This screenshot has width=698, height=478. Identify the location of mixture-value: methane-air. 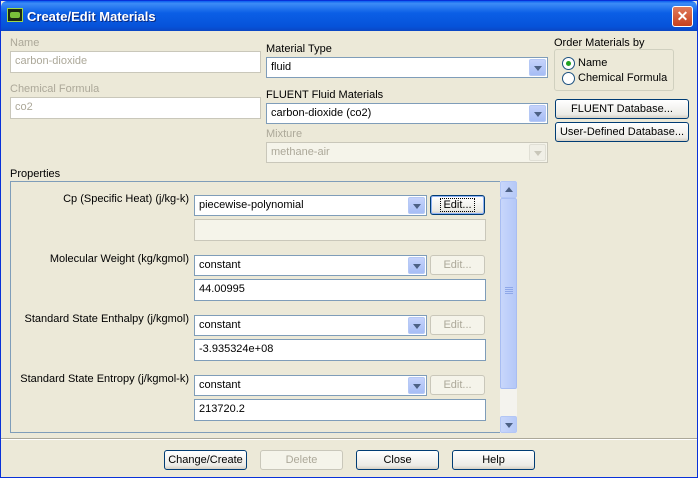
(300, 152).